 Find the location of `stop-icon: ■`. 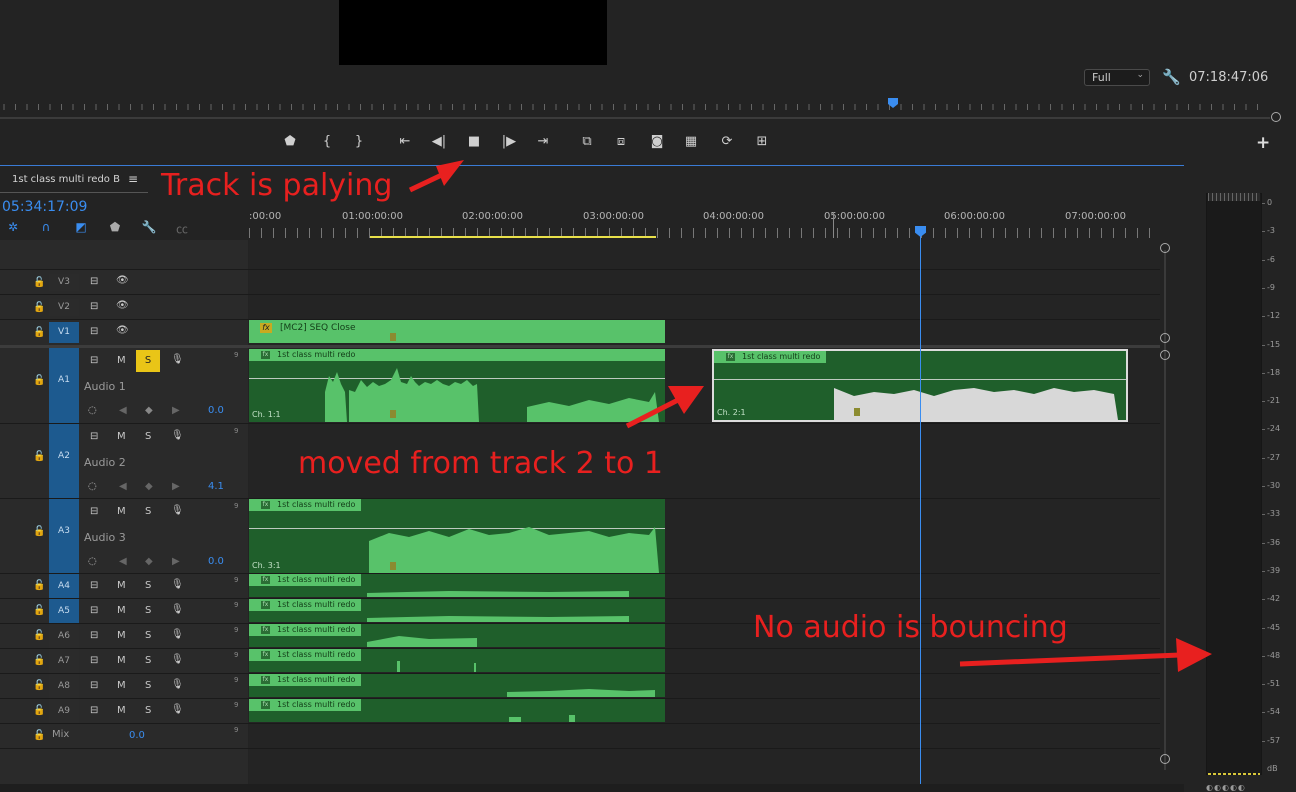

stop-icon: ■ is located at coordinates (474, 142).